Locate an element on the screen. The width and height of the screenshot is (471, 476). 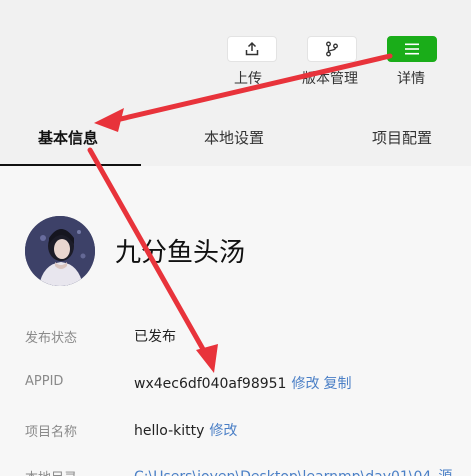
app-name: 九分鱼头汤 is located at coordinates (180, 253).